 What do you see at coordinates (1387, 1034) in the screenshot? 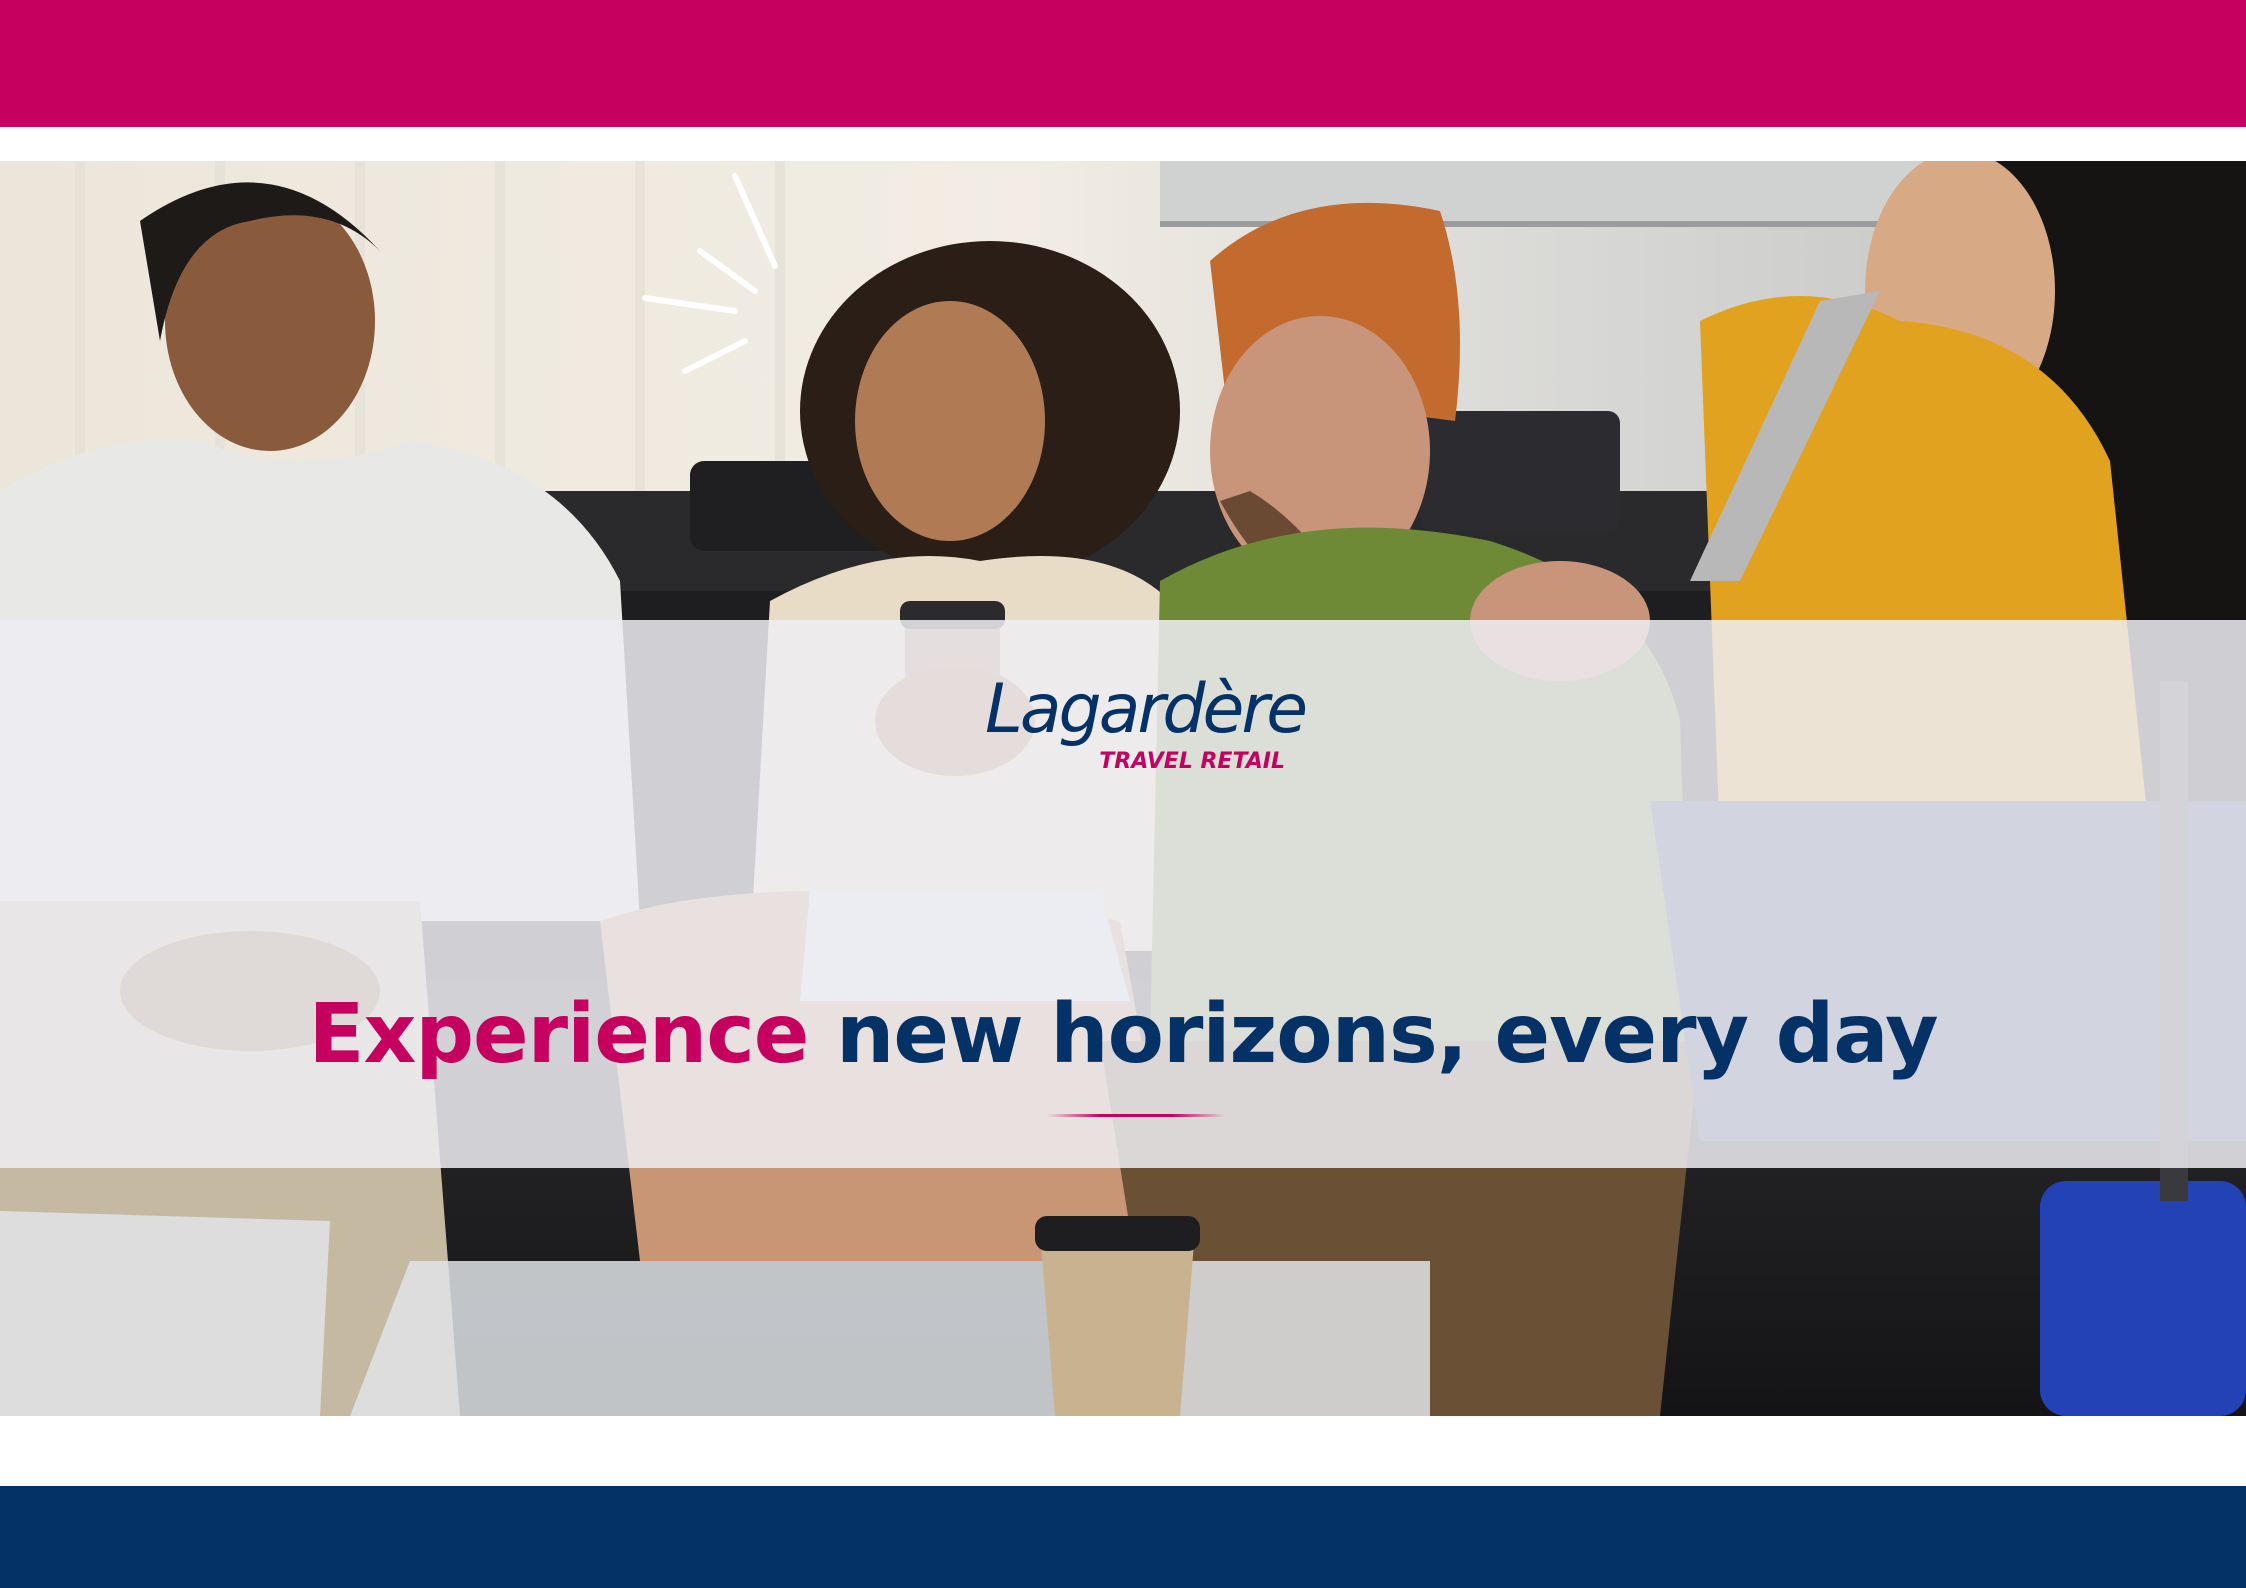
I see `headline-rest: new horizons, every day` at bounding box center [1387, 1034].